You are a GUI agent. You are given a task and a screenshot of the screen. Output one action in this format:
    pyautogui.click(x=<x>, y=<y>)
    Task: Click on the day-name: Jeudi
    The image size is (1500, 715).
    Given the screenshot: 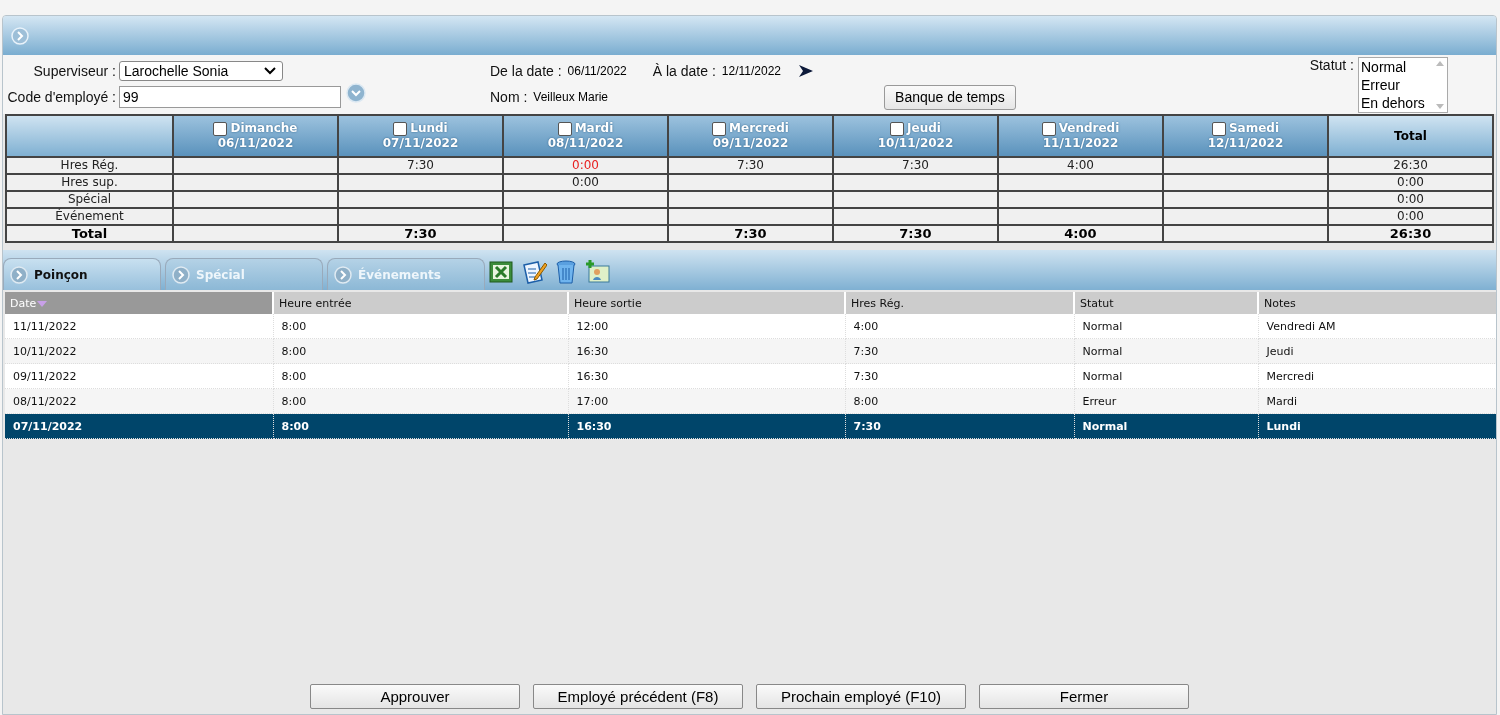 What is the action you would take?
    pyautogui.click(x=924, y=128)
    